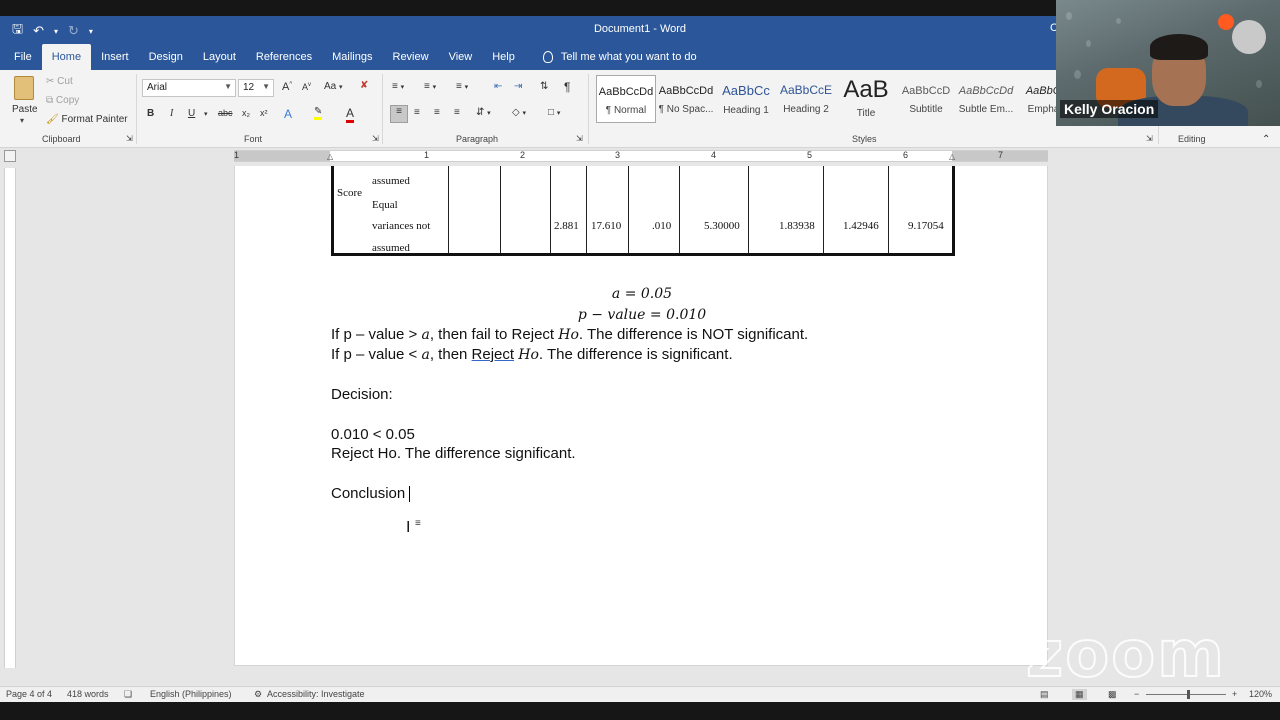 This screenshot has height=720, width=1280. I want to click on read-mode-icon: ▤, so click(1044, 694).